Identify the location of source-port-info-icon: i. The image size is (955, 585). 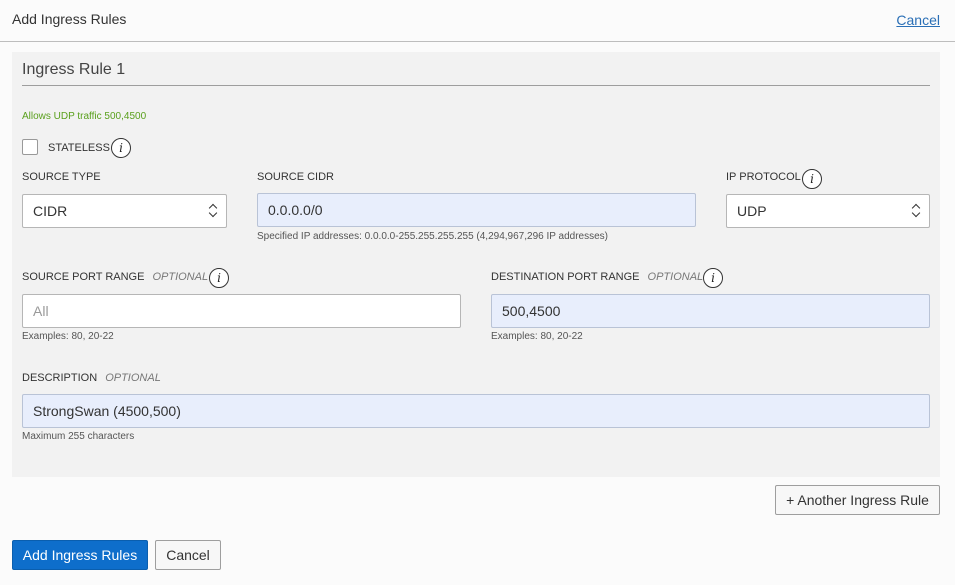
(219, 278).